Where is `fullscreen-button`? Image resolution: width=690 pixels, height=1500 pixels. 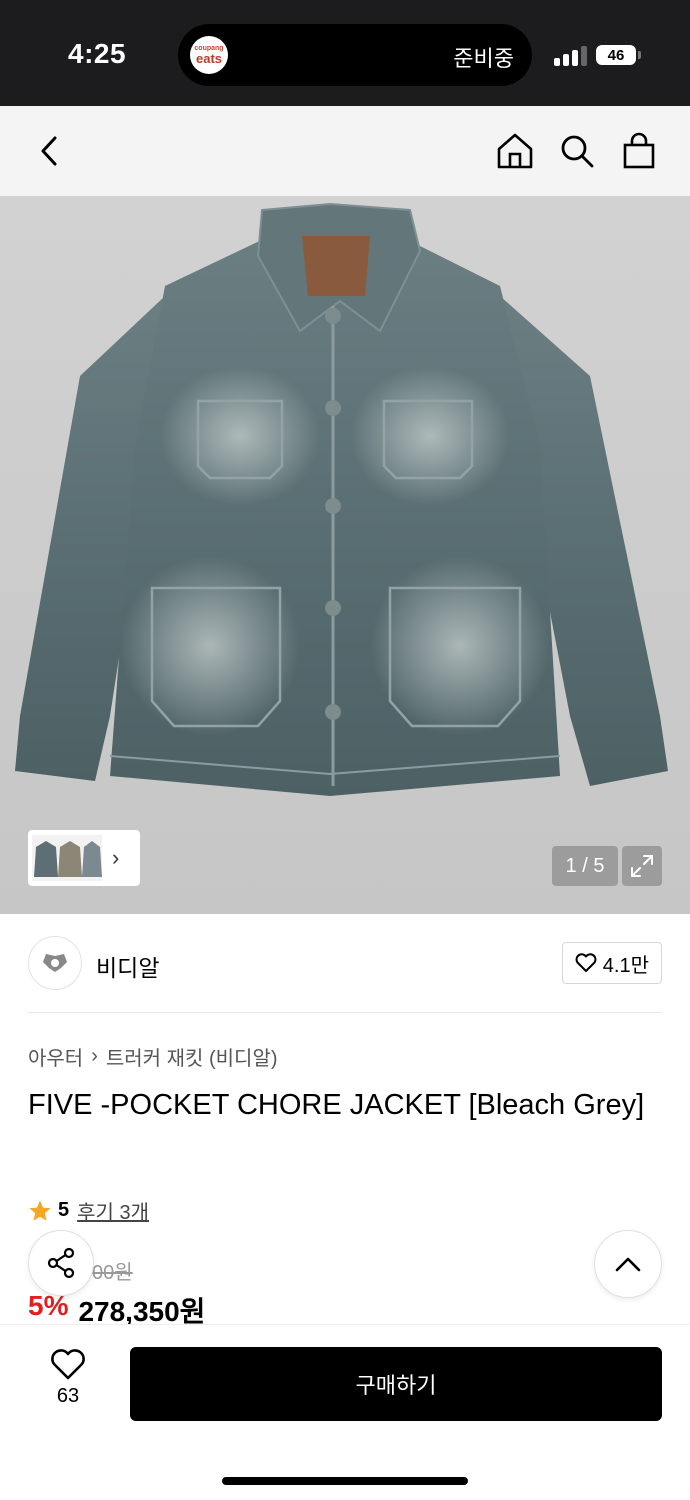
fullscreen-button is located at coordinates (642, 866).